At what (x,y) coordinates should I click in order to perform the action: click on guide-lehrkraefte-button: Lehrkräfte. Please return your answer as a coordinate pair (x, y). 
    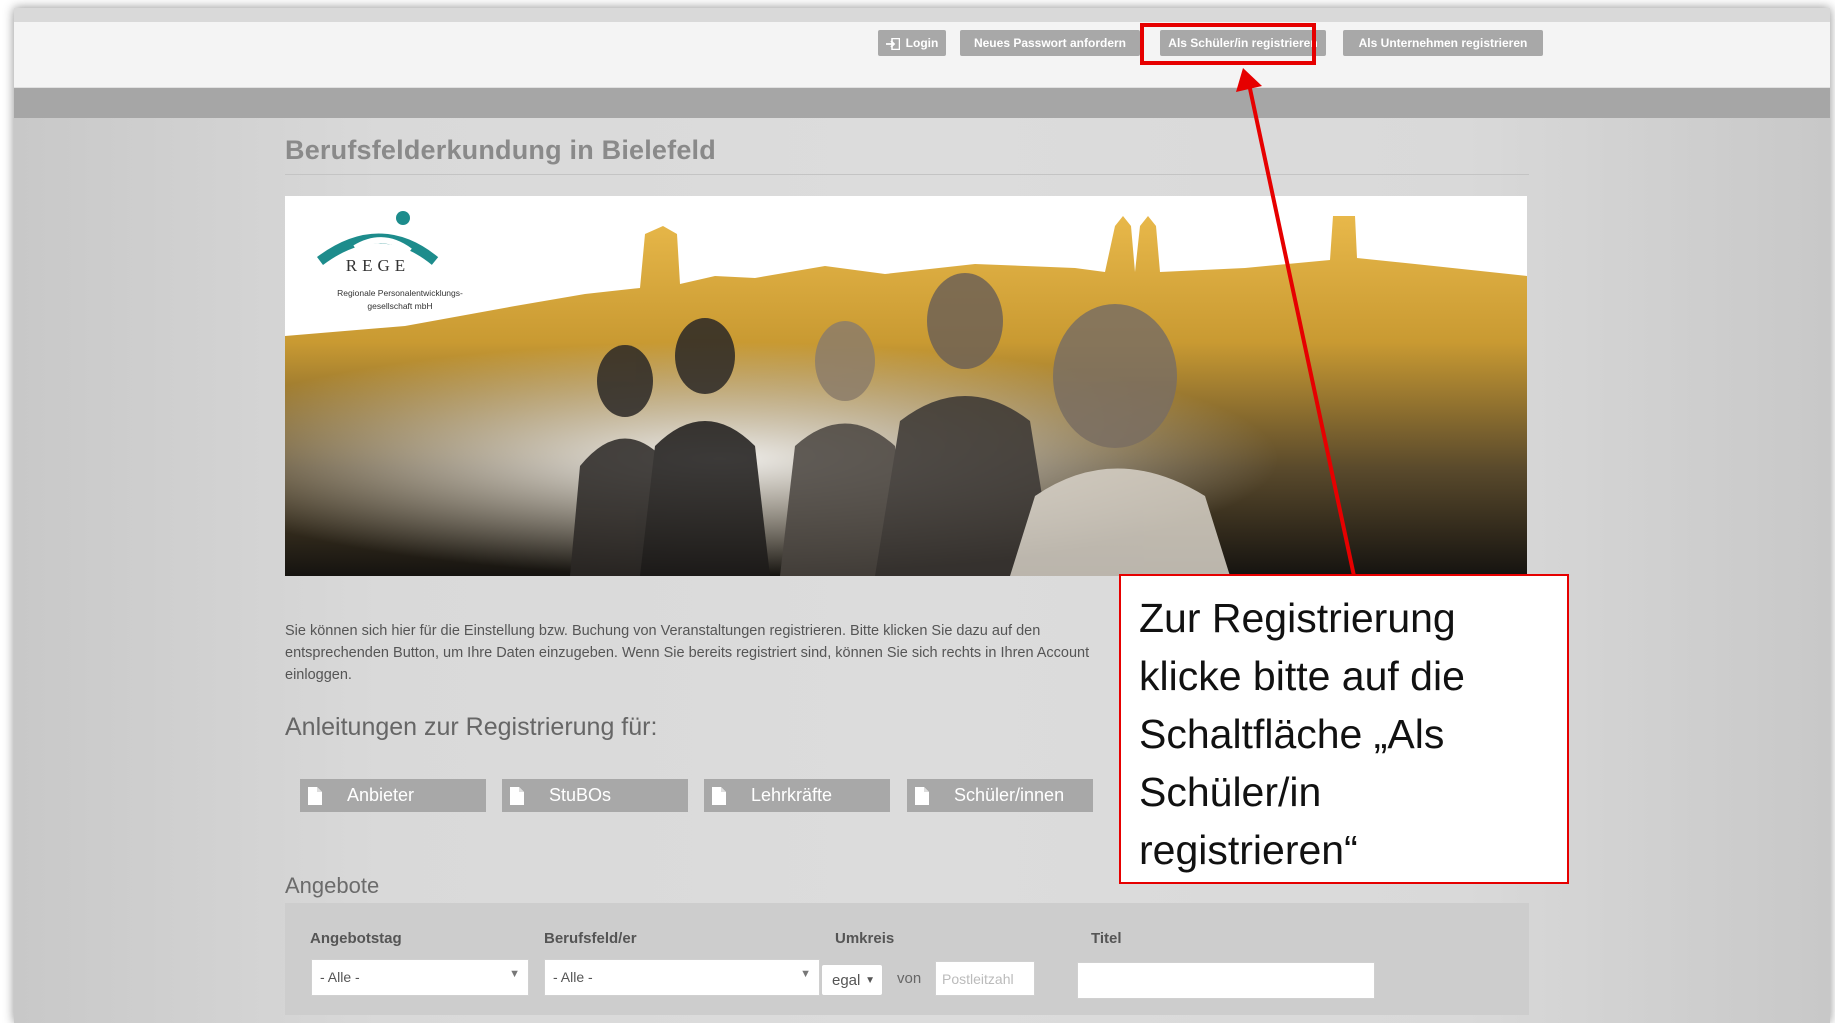
    Looking at the image, I should click on (797, 795).